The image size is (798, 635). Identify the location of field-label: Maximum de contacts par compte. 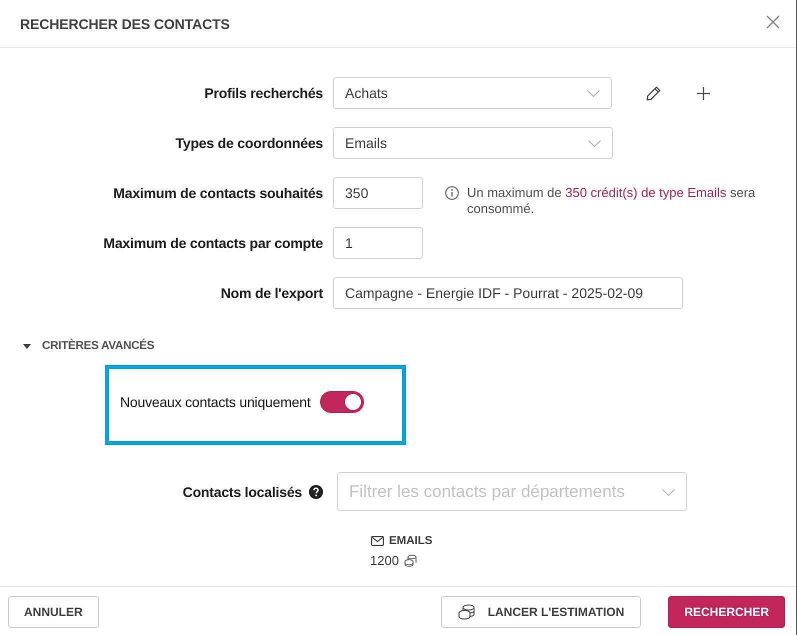
(213, 243).